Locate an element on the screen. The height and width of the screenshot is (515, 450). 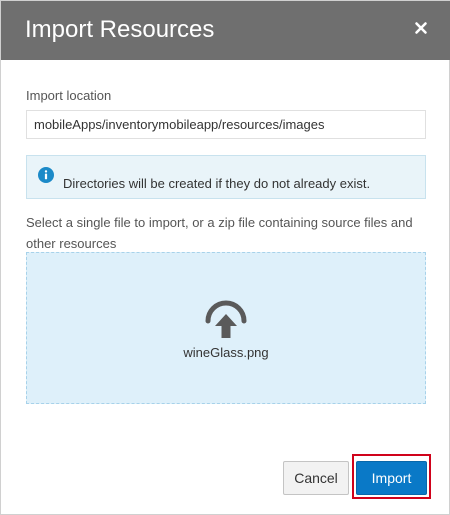
close-icon is located at coordinates (421, 28).